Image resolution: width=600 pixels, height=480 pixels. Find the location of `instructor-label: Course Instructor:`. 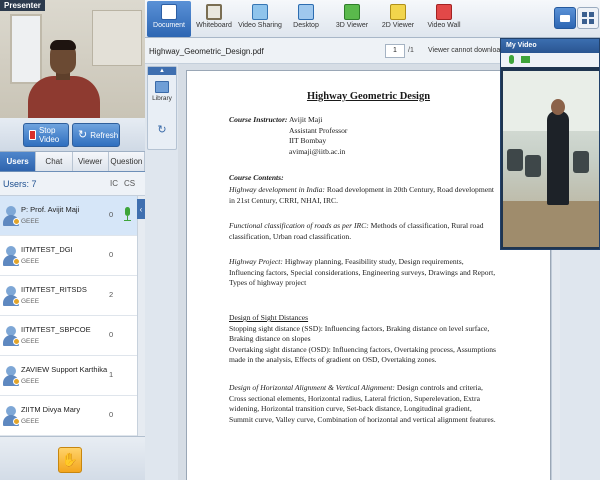

instructor-label: Course Instructor: is located at coordinates (258, 119).